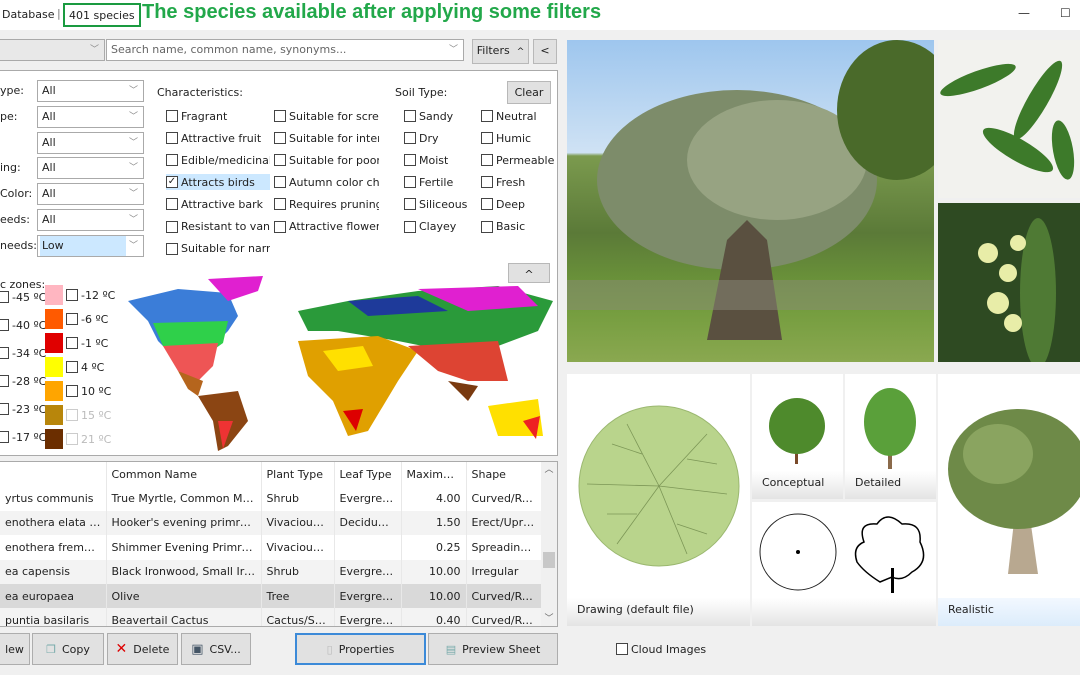 The height and width of the screenshot is (675, 1080). What do you see at coordinates (326, 182) in the screenshot?
I see `characteristic-checkbox: Autumn color char` at bounding box center [326, 182].